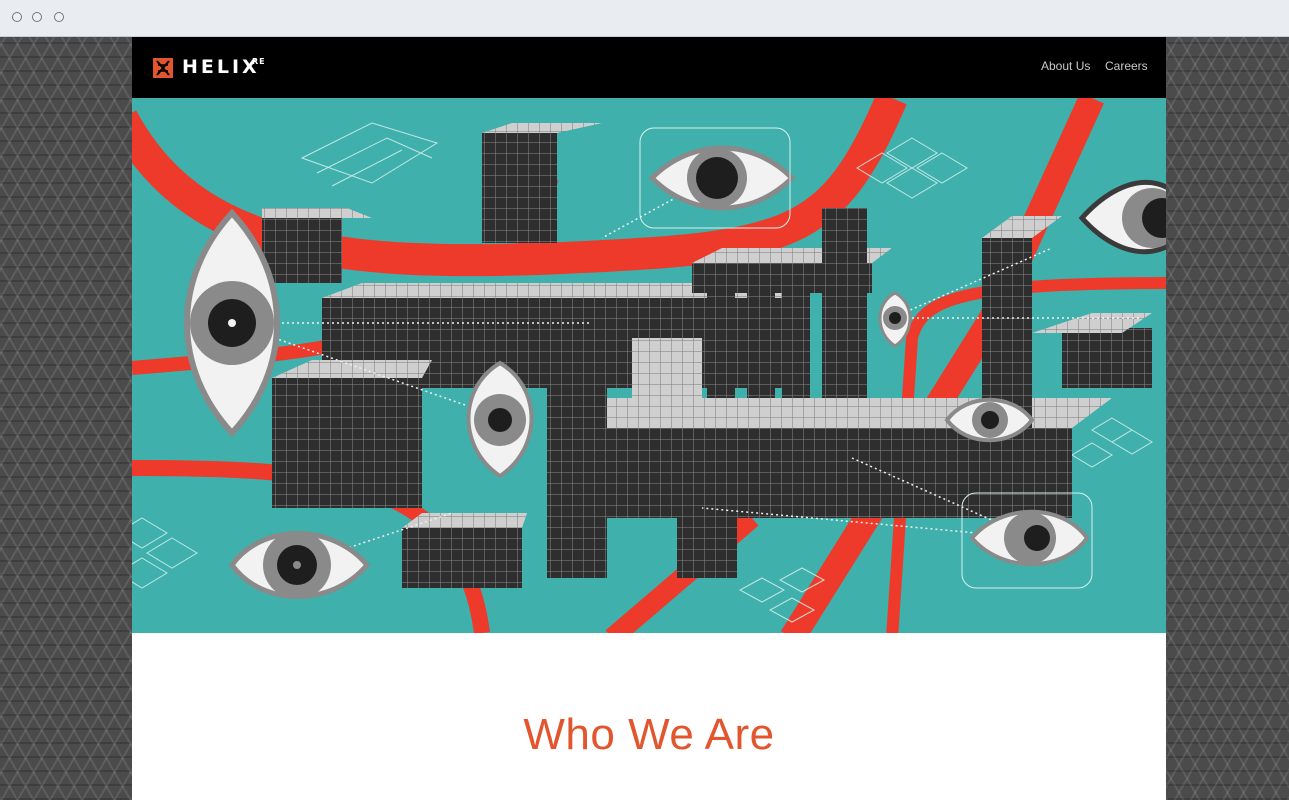 The height and width of the screenshot is (800, 1289). Describe the element at coordinates (1126, 66) in the screenshot. I see `nav-careers-link: Careers` at that location.